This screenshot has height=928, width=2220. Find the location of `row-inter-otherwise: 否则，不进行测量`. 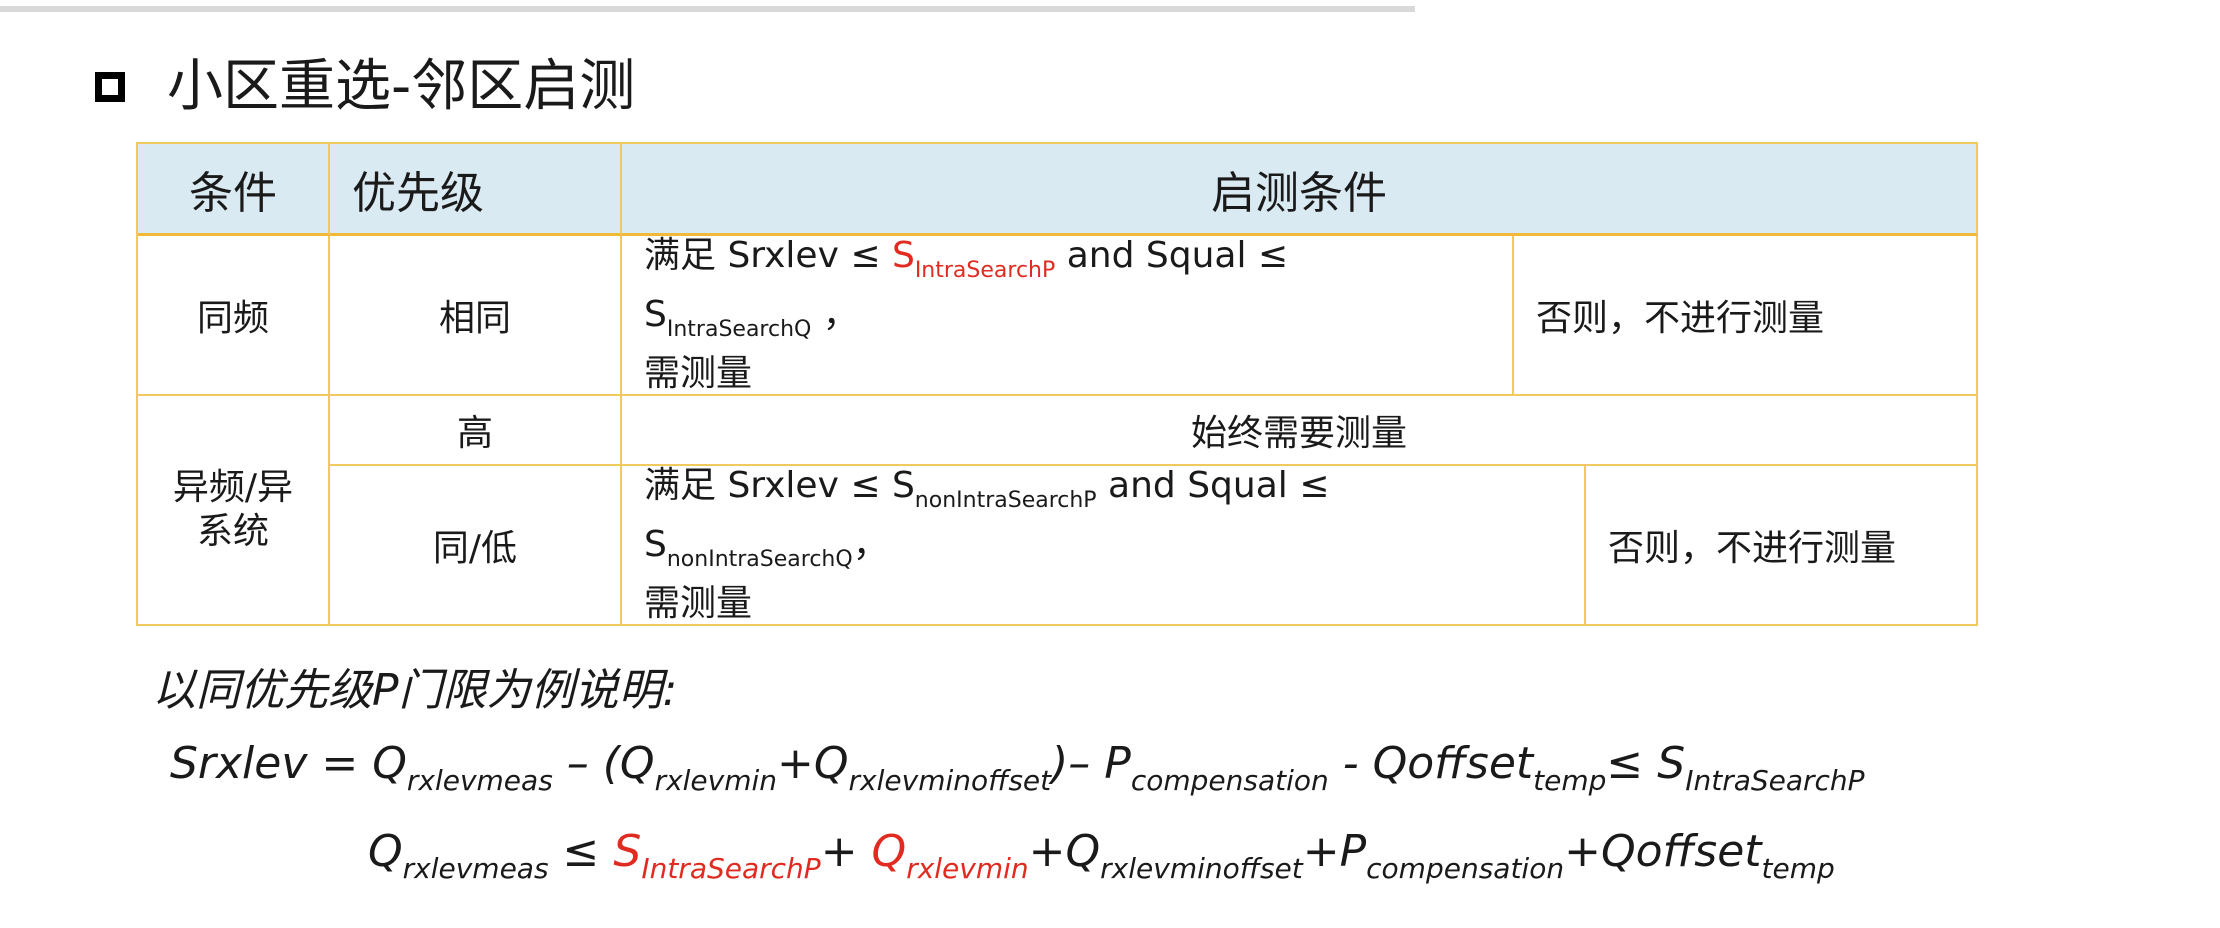

row-inter-otherwise: 否则，不进行测量 is located at coordinates (1782, 546).